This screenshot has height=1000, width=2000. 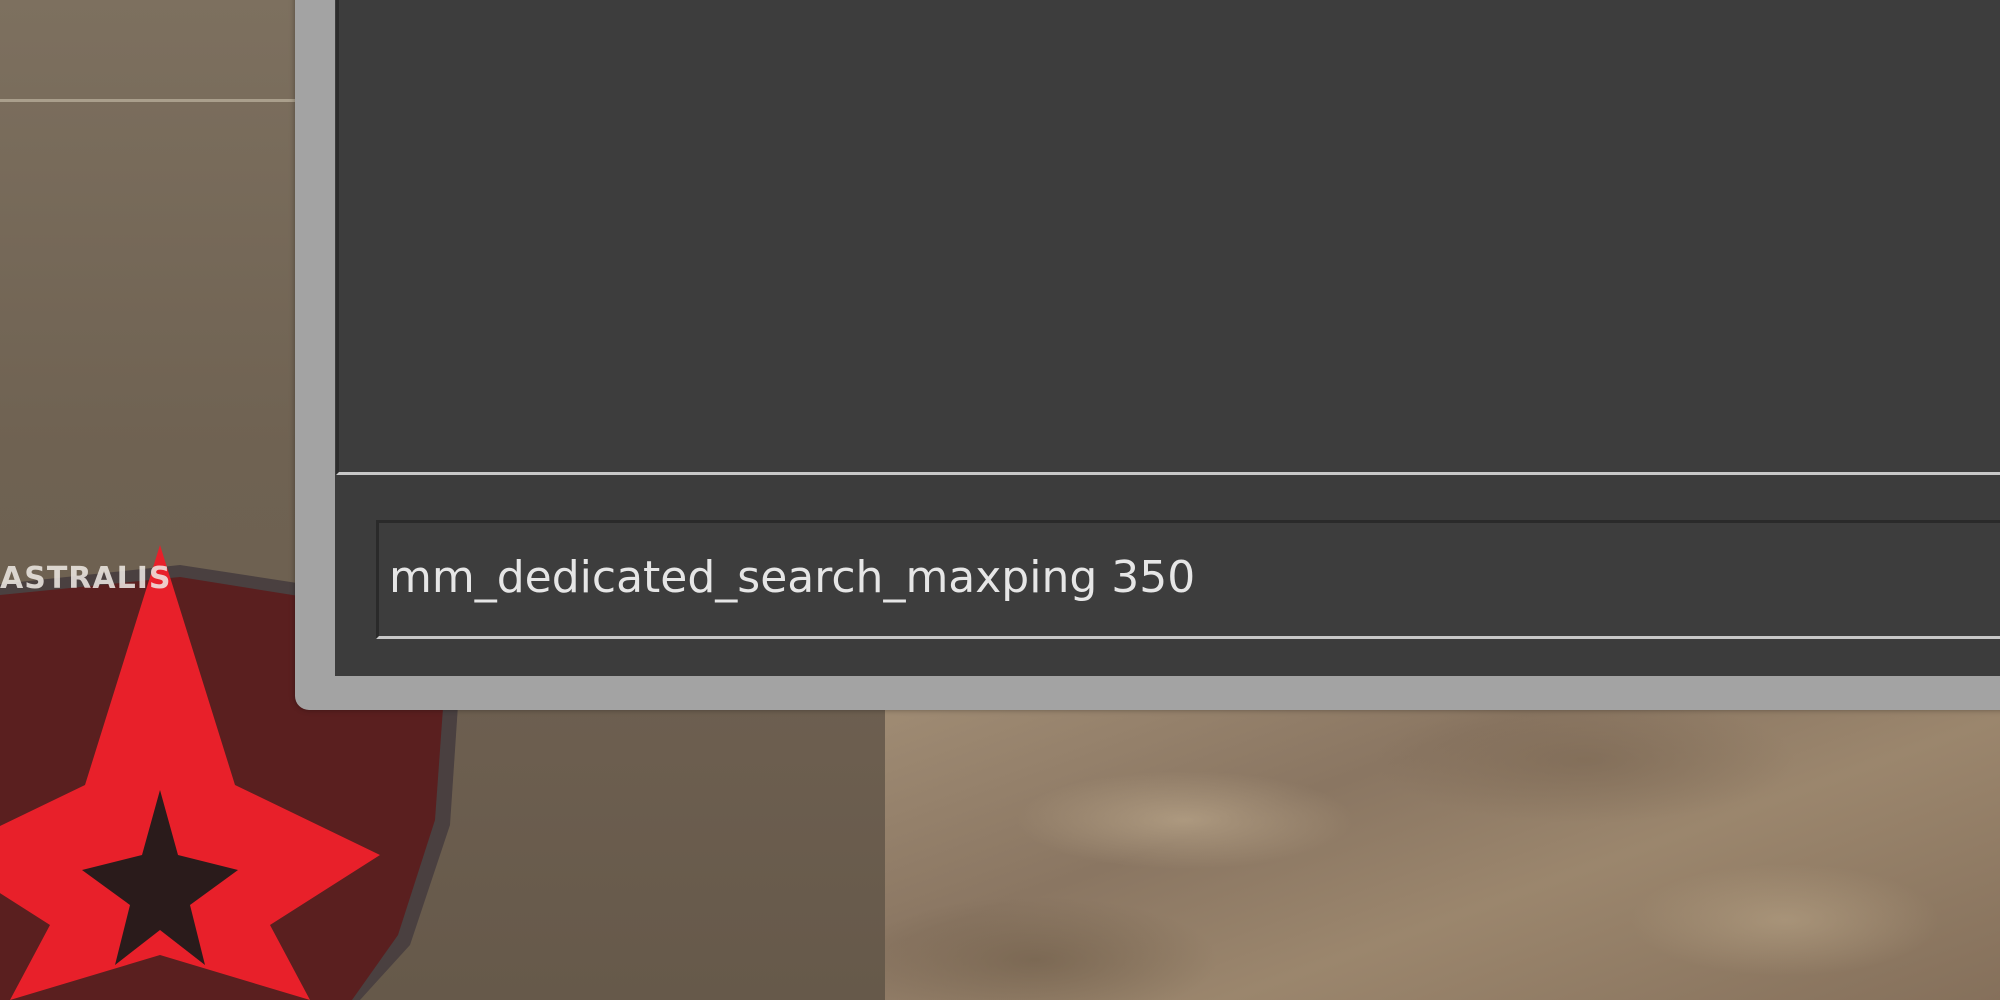 I want to click on sticker-text: ASTRALIS, so click(x=86, y=578).